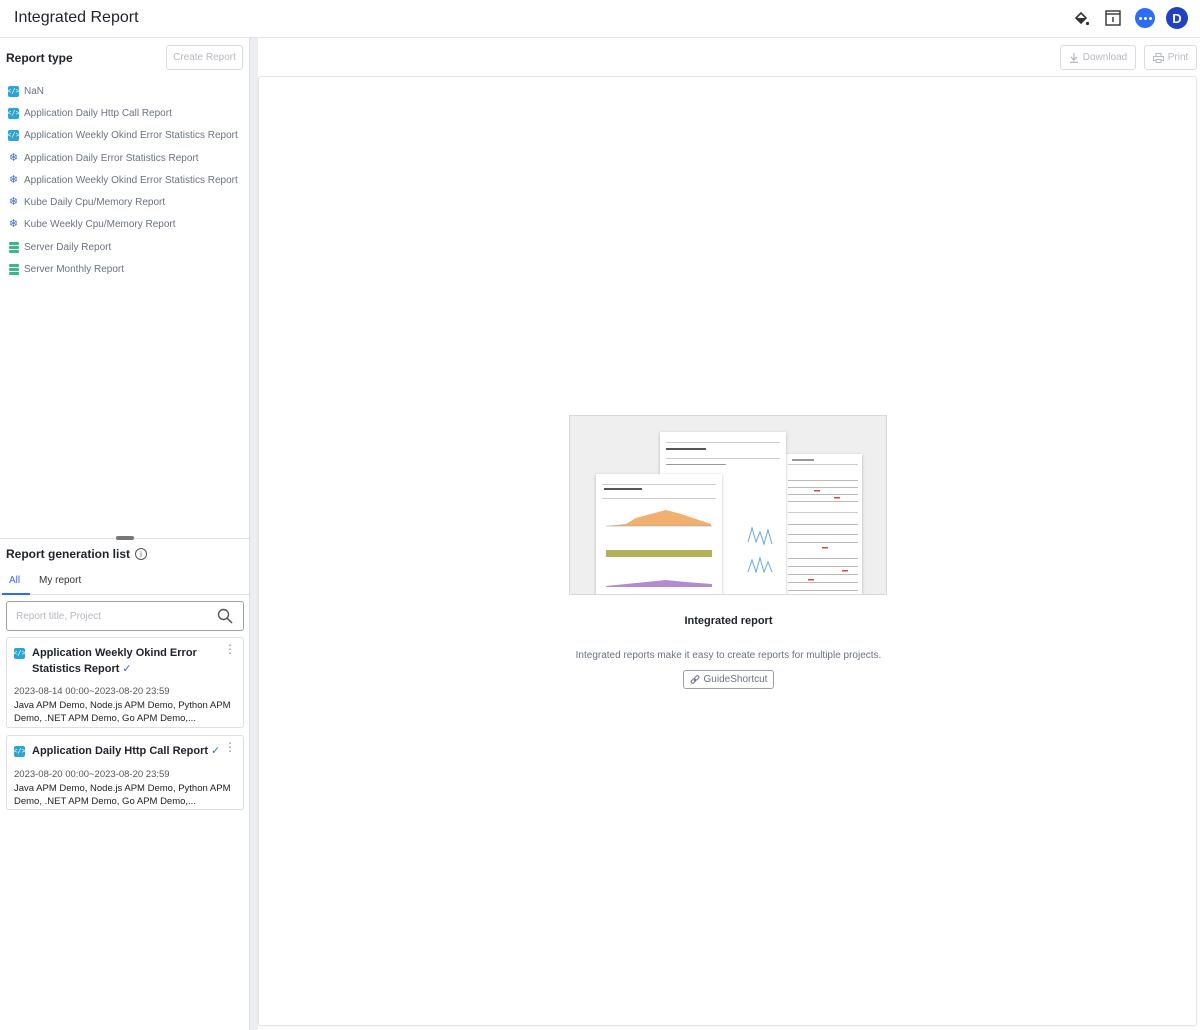 The width and height of the screenshot is (1200, 1030). I want to click on report-card-title: Application Daily Http Call Report ✓, so click(132, 751).